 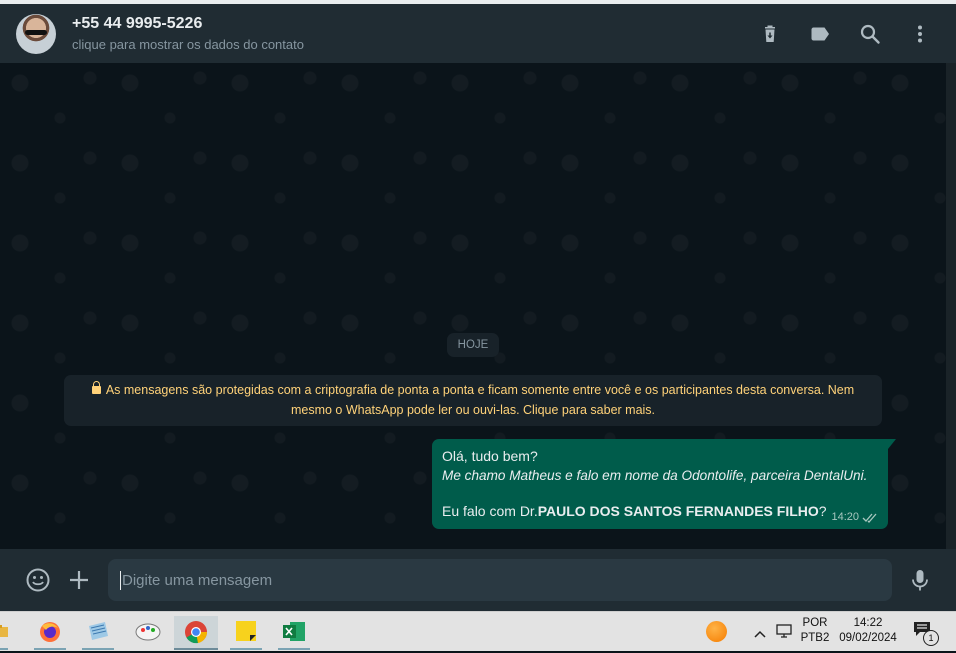 I want to click on search-icon, so click(x=870, y=34).